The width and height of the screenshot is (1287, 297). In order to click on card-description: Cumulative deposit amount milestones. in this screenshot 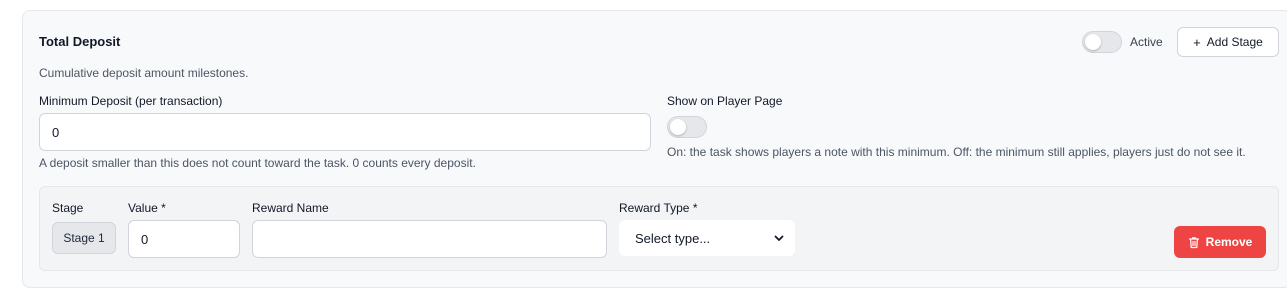, I will do `click(144, 73)`.